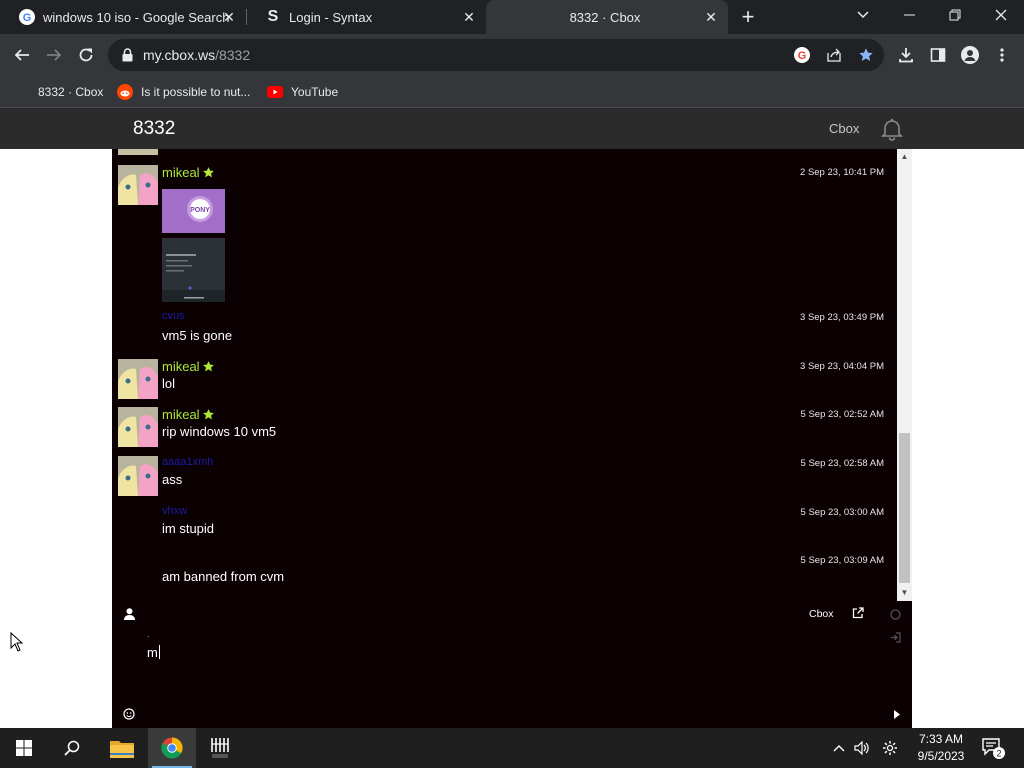  I want to click on bookmark-cbox: 8332 · Cbox, so click(70, 92).